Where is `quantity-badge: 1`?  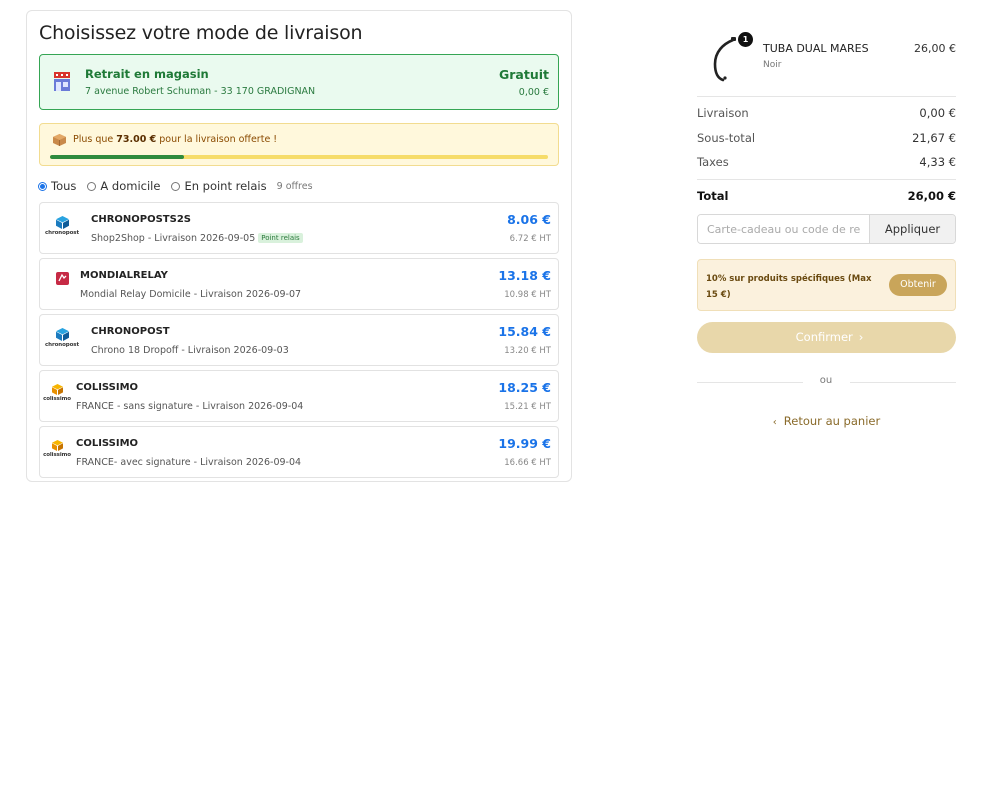 quantity-badge: 1 is located at coordinates (745, 39).